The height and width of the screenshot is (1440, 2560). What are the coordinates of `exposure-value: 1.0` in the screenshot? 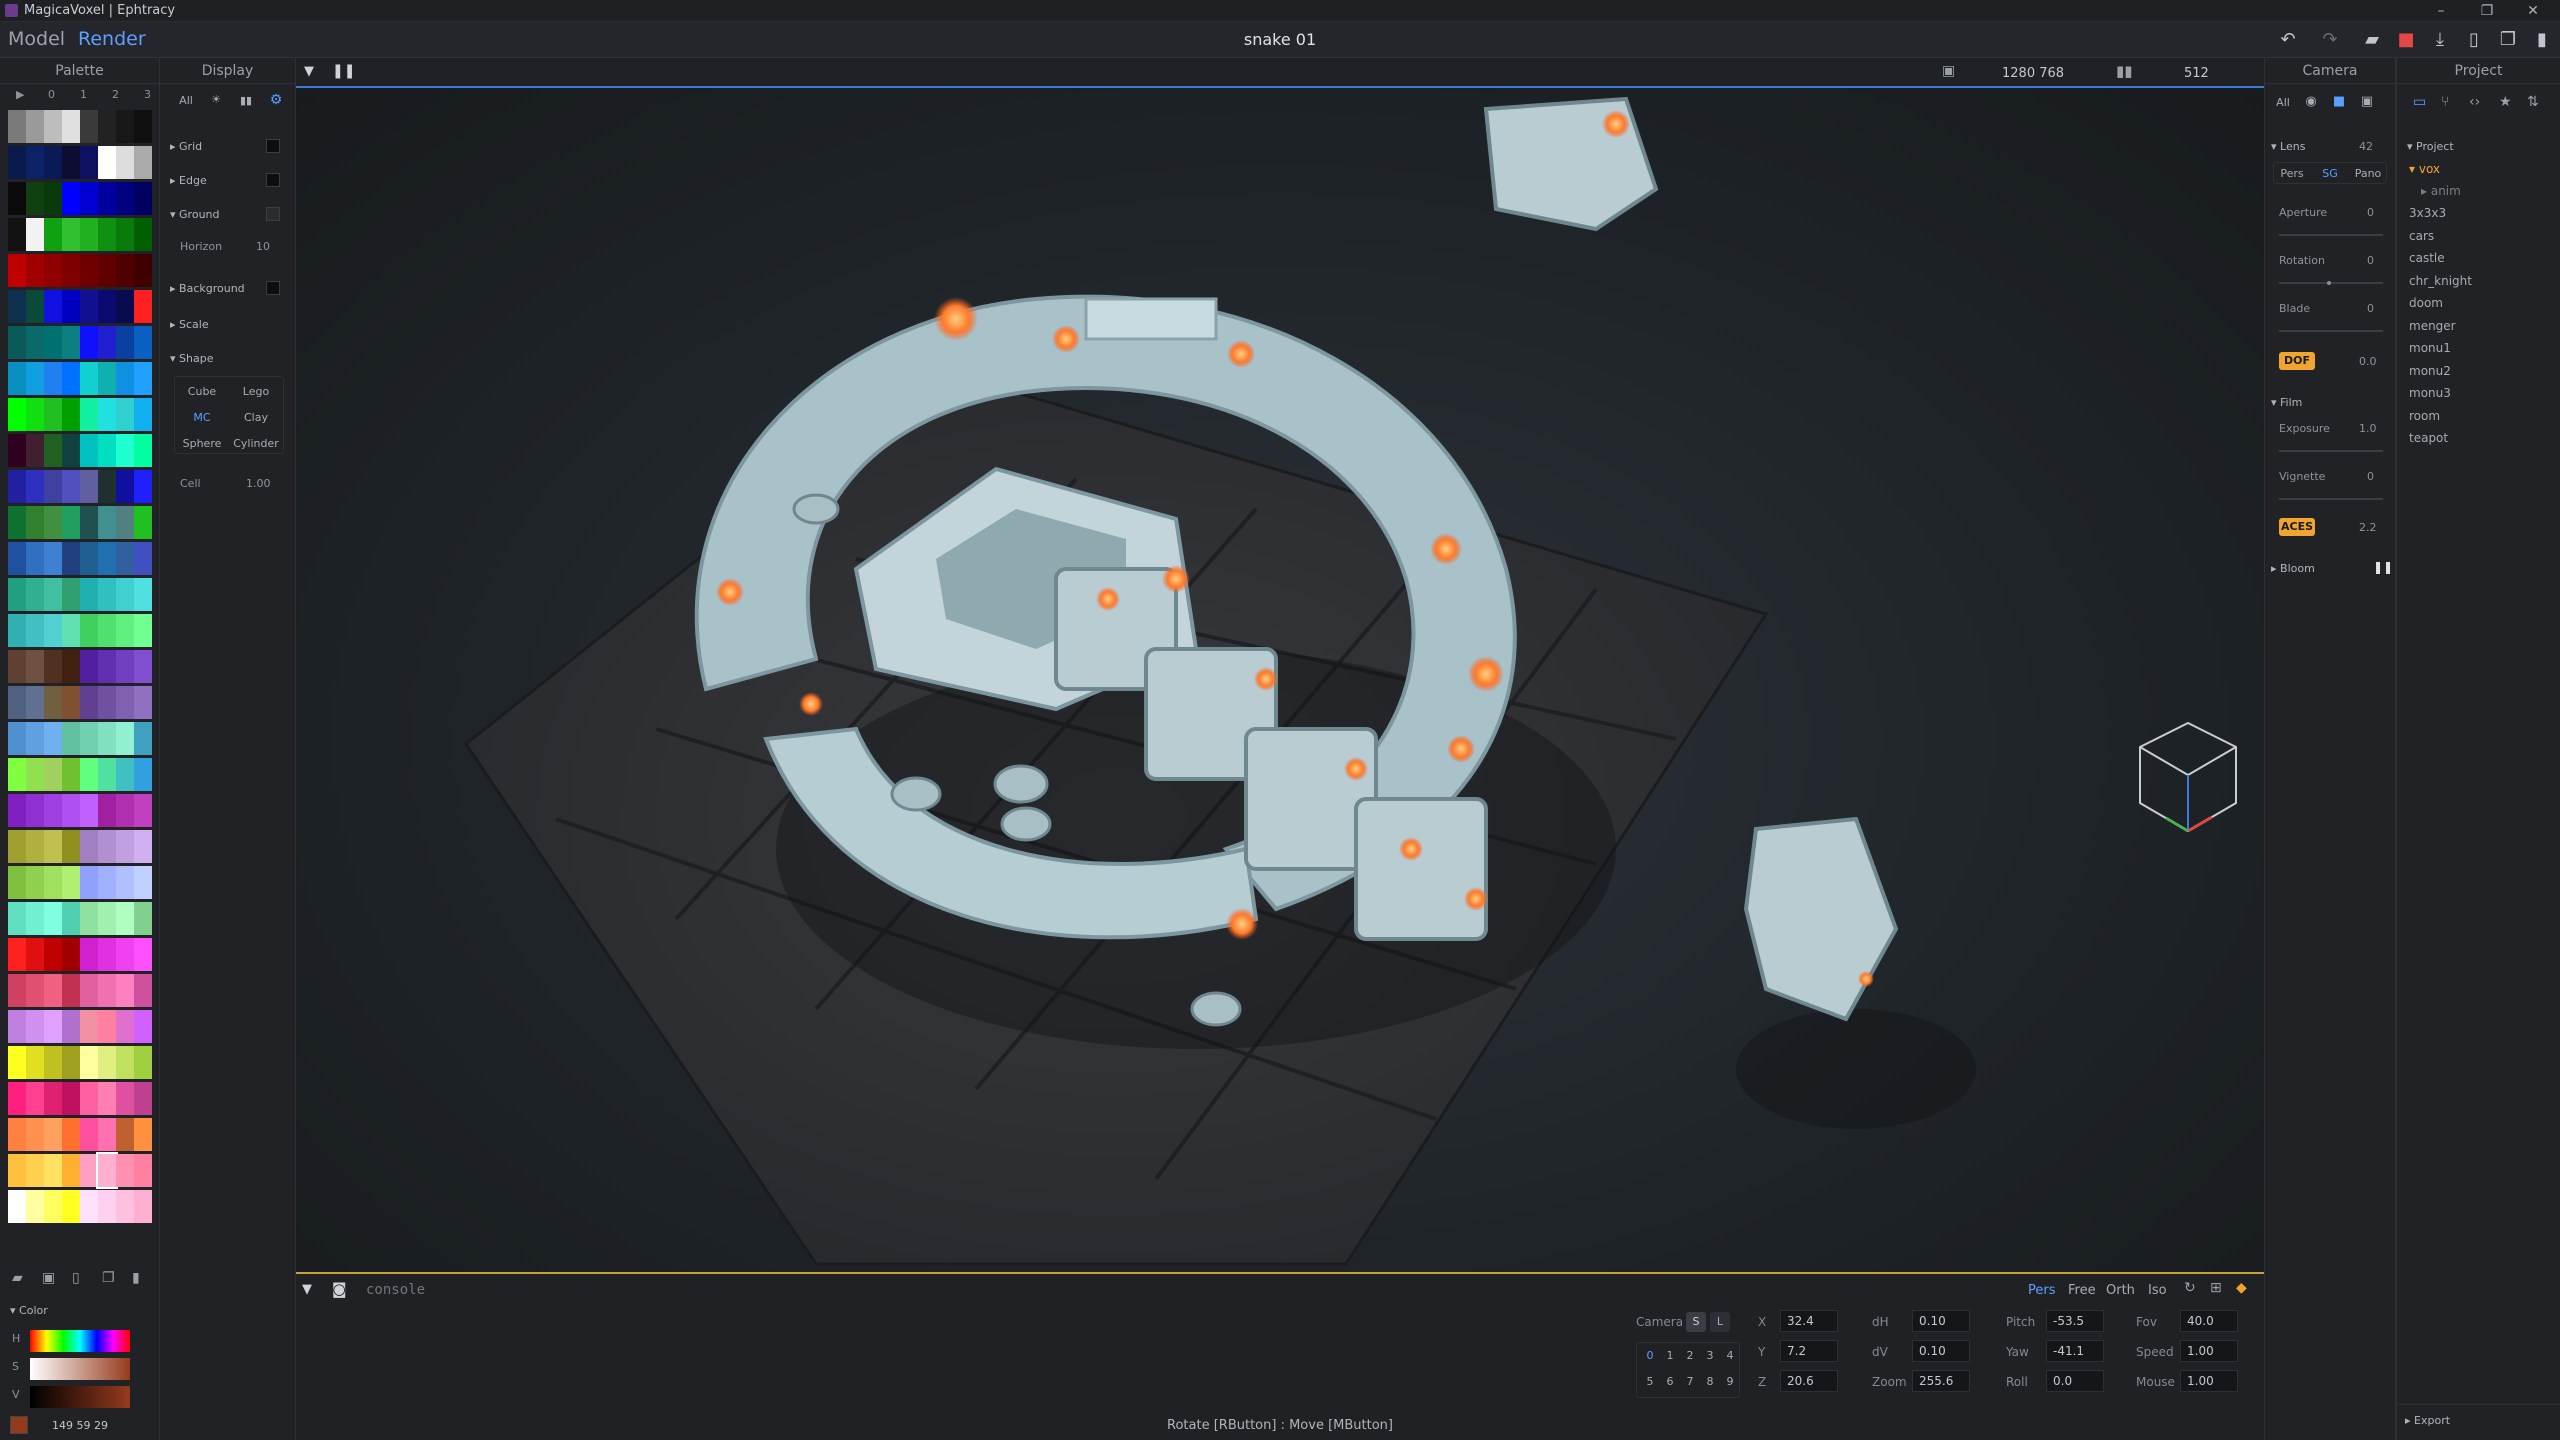 It's located at (2368, 428).